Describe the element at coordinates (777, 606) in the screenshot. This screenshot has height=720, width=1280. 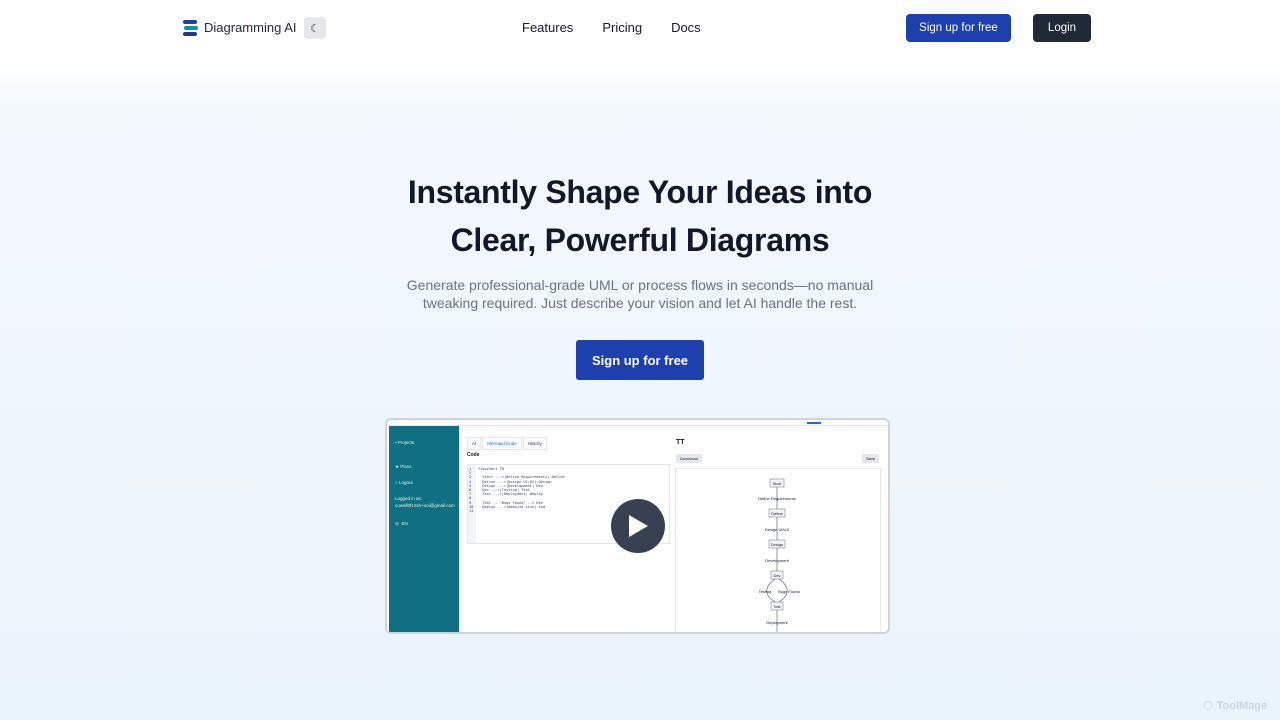
I see `node-test: Test` at that location.